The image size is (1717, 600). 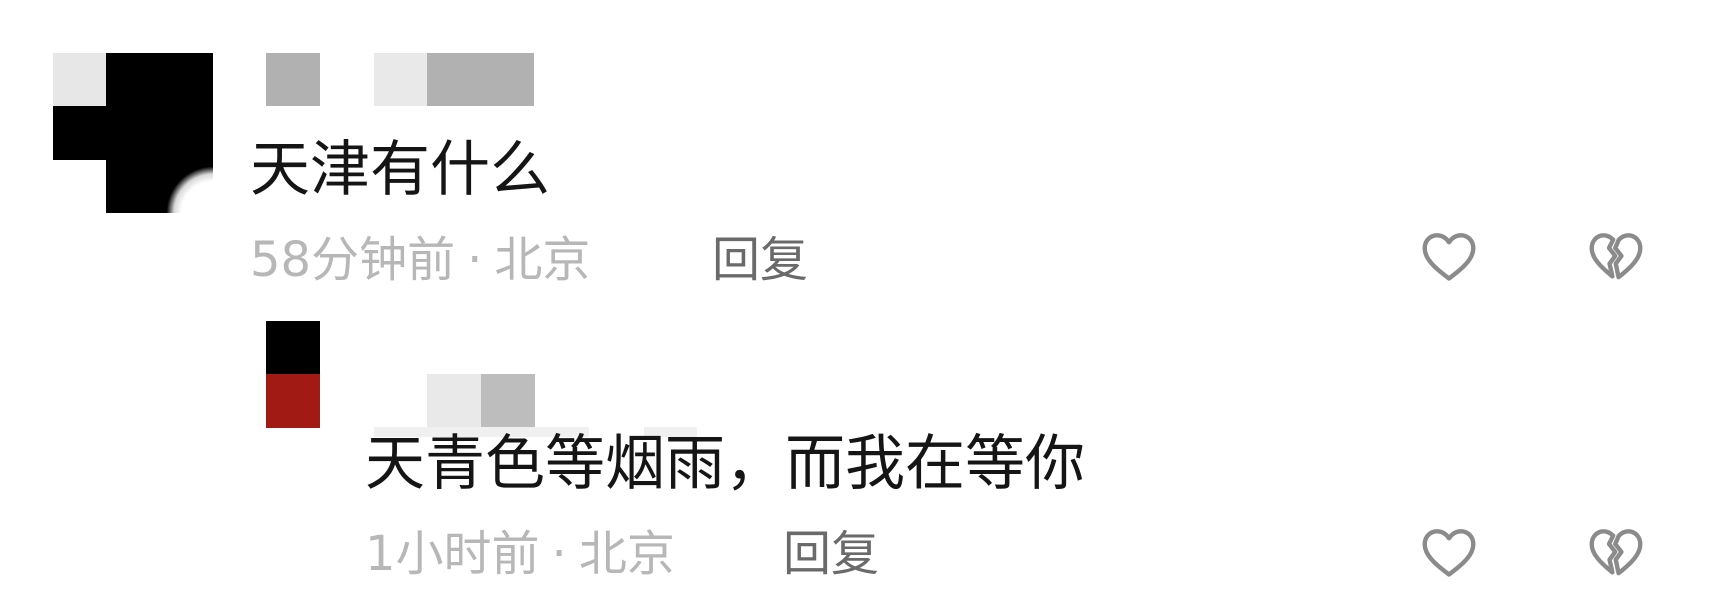 I want to click on reply-meta: 1小时前 · 北京, so click(x=520, y=554).